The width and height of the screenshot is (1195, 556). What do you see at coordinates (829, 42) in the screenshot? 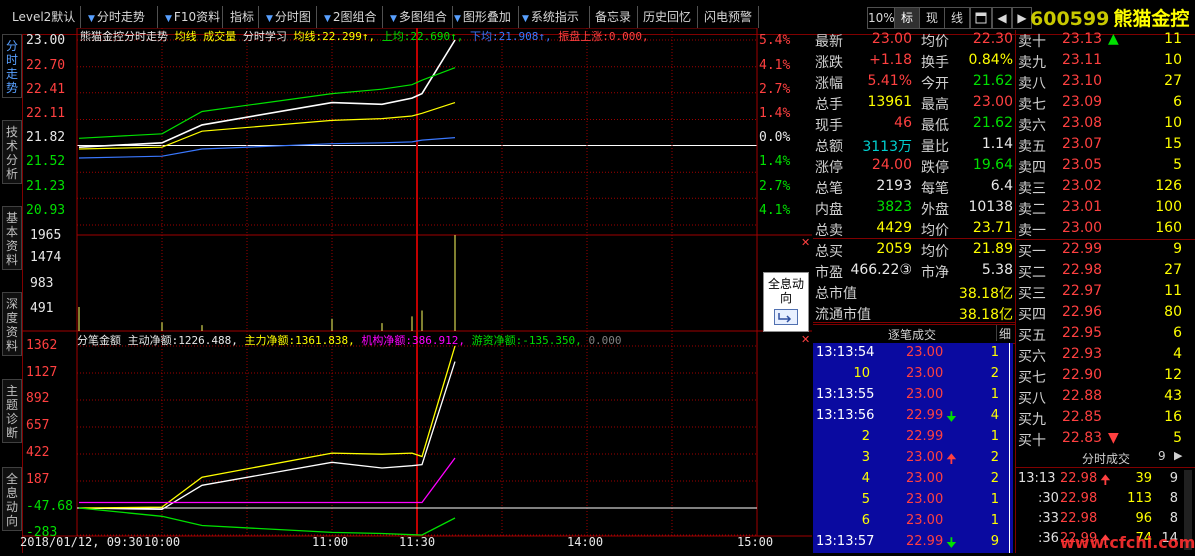
I see `quote-label: 最新` at bounding box center [829, 42].